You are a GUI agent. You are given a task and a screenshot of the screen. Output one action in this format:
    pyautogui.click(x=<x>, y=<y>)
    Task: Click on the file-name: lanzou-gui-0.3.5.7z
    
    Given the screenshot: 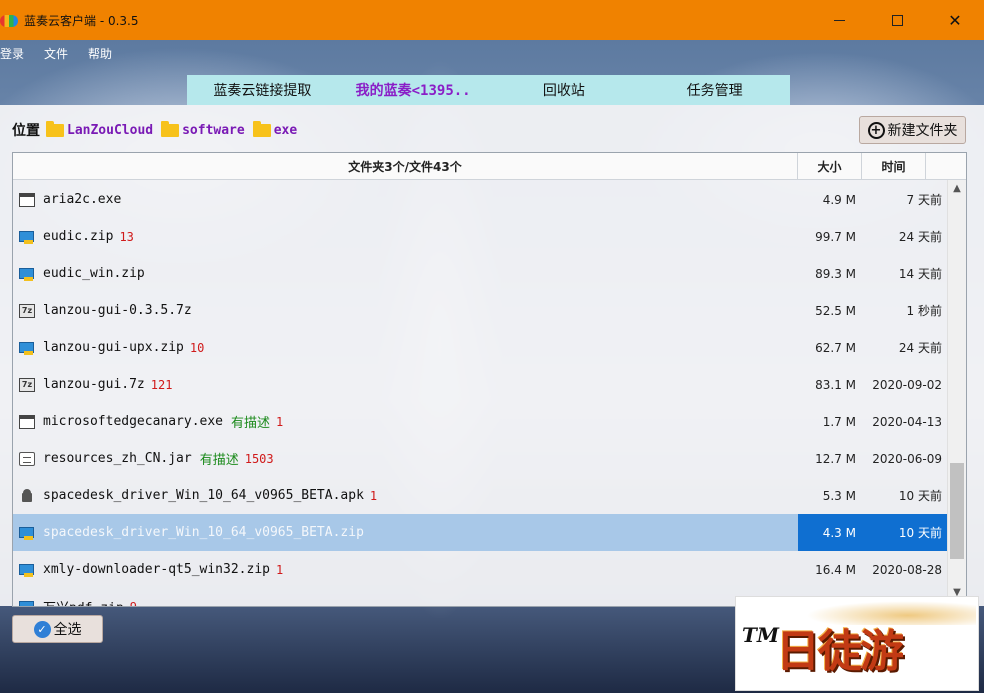 What is the action you would take?
    pyautogui.click(x=117, y=310)
    